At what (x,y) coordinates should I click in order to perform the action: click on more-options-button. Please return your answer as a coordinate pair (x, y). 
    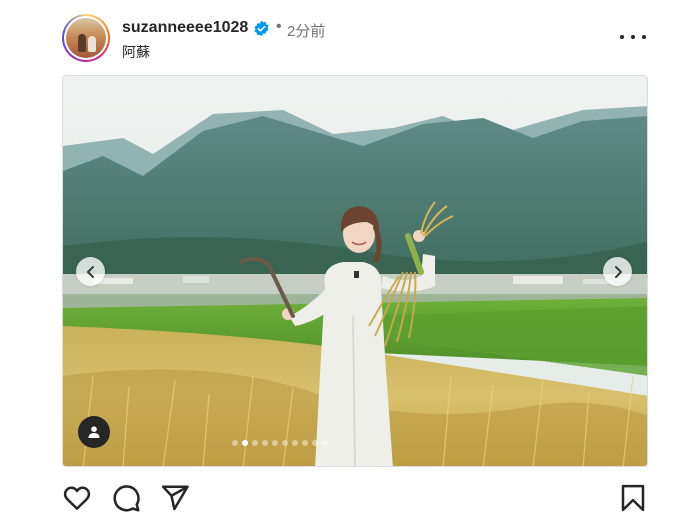
    Looking at the image, I should click on (633, 37).